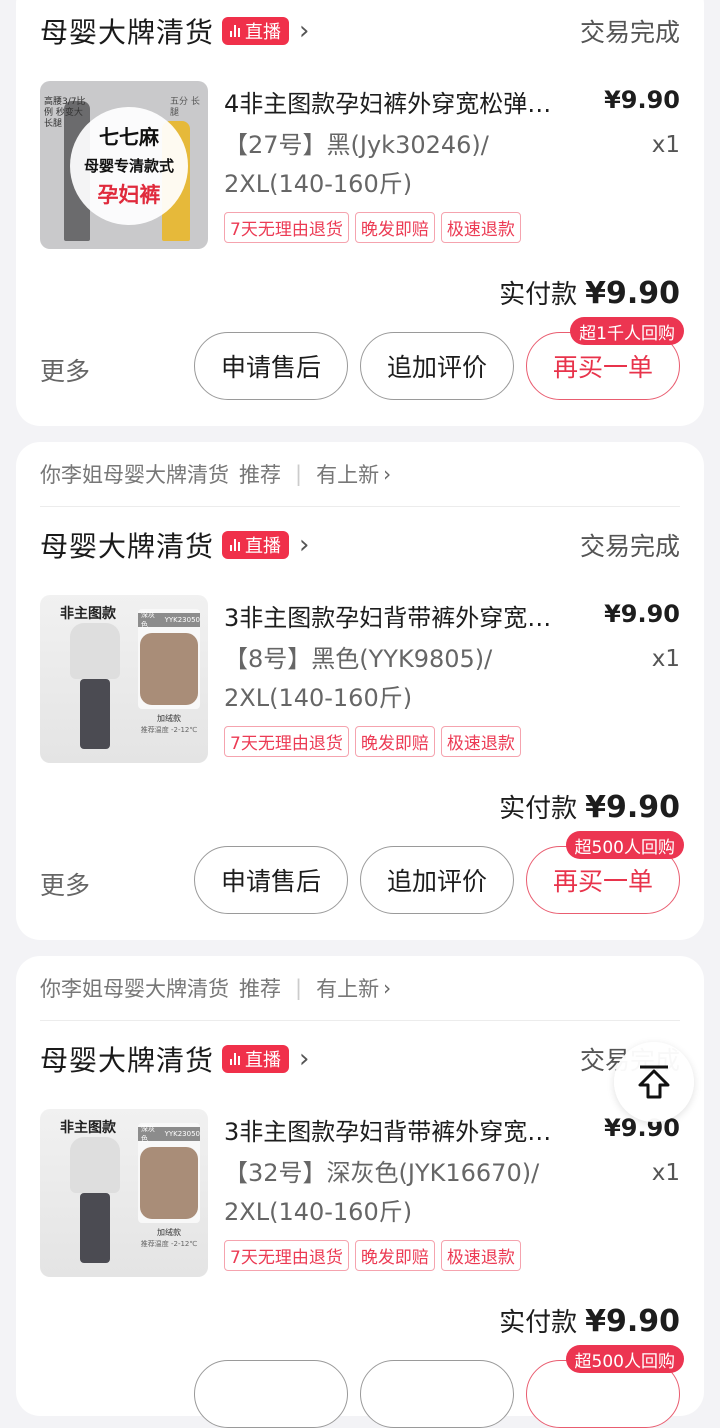 The width and height of the screenshot is (720, 1428). What do you see at coordinates (394, 227) in the screenshot?
I see `tag-late-compensation: 晚发即赔` at bounding box center [394, 227].